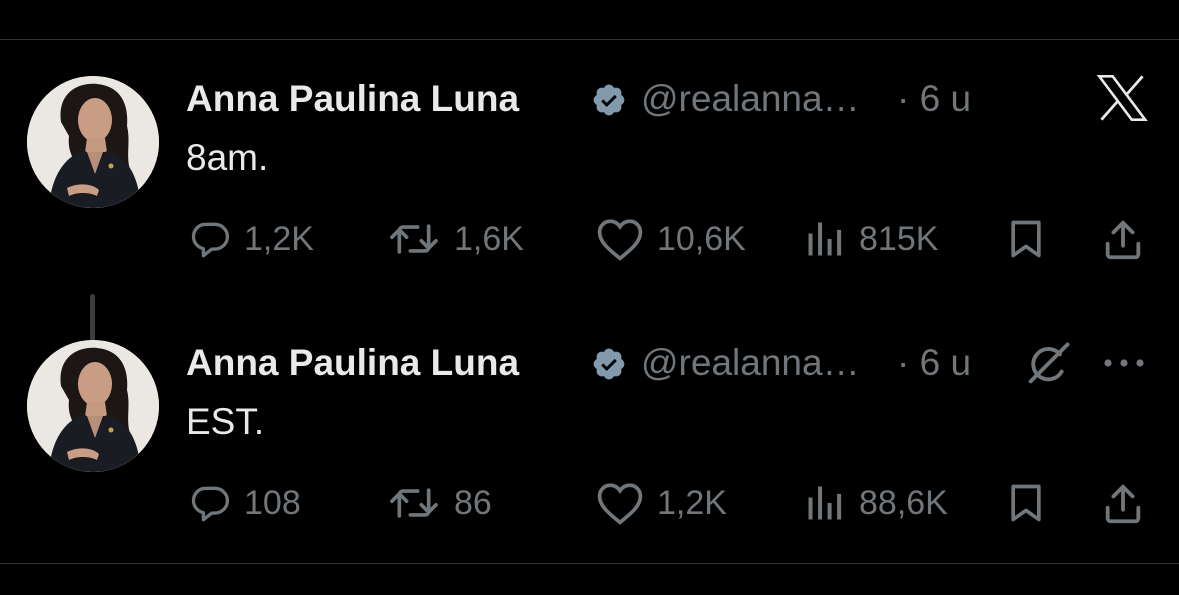 The width and height of the screenshot is (1179, 595). Describe the element at coordinates (225, 421) in the screenshot. I see `tweet-text: EST.` at that location.